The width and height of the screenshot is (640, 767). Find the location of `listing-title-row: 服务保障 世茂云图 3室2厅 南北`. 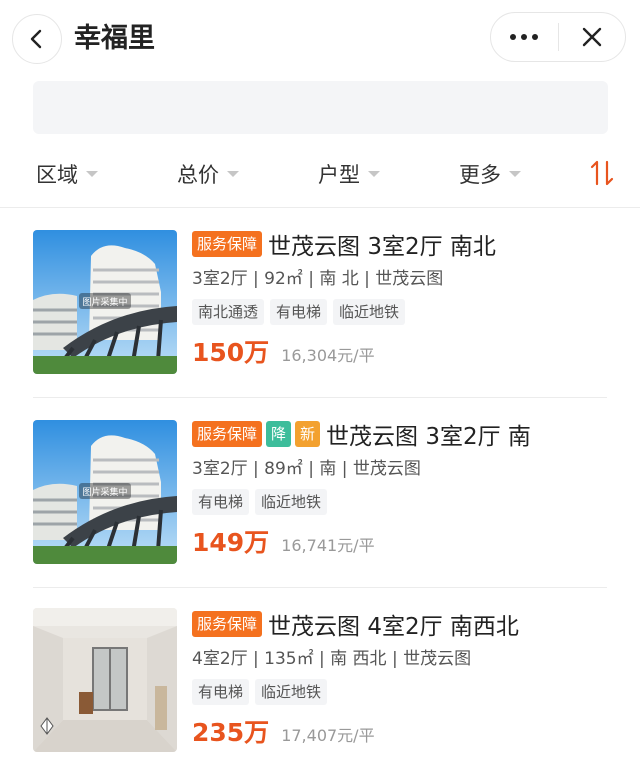

listing-title-row: 服务保障 世茂云图 3室2厅 南北 is located at coordinates (404, 244).